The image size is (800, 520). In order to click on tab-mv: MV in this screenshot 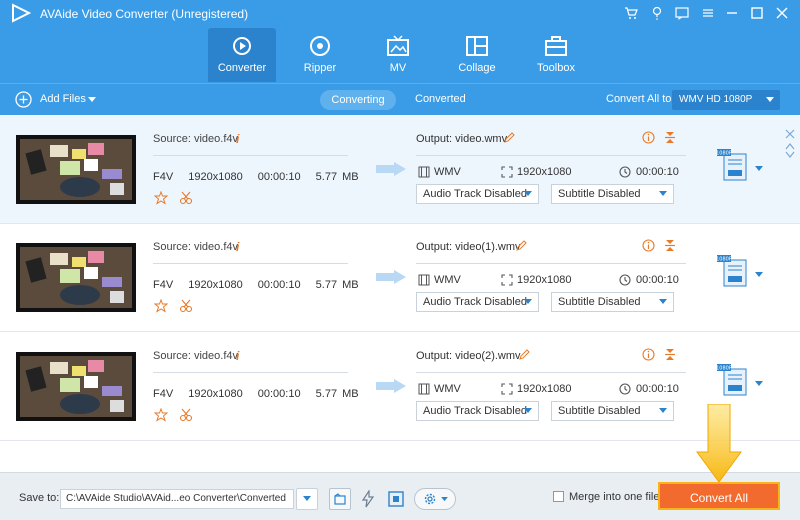, I will do `click(398, 55)`.